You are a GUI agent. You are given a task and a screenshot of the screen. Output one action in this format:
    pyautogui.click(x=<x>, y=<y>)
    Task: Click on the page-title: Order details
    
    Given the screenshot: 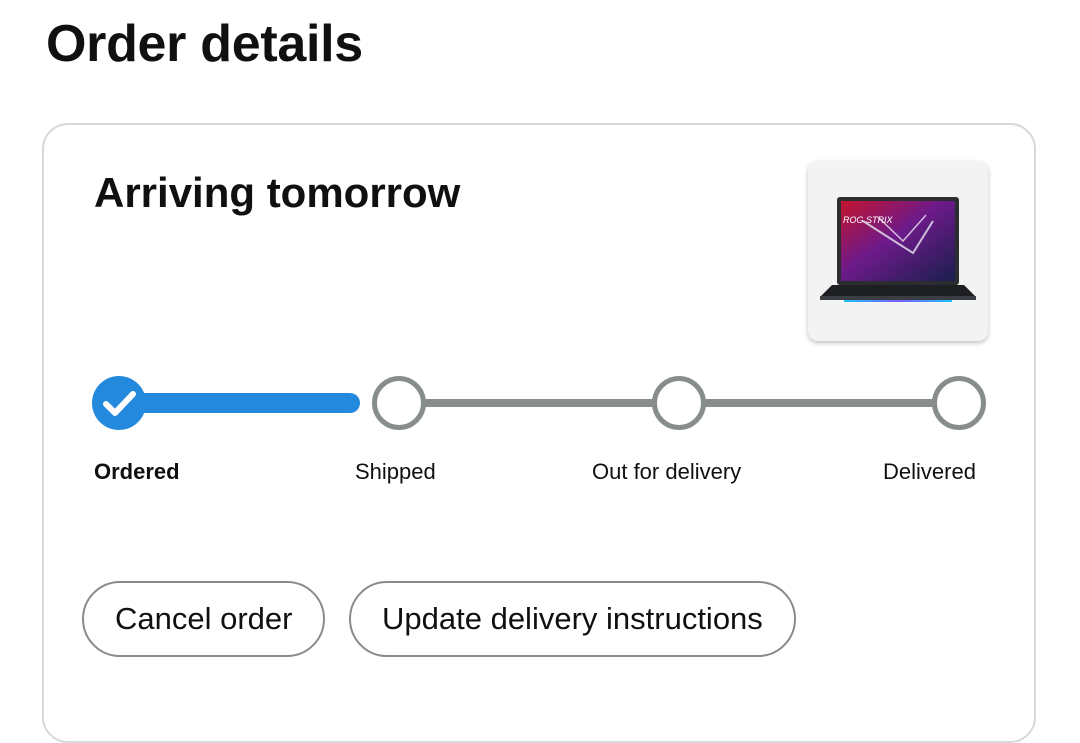 What is the action you would take?
    pyautogui.click(x=204, y=44)
    